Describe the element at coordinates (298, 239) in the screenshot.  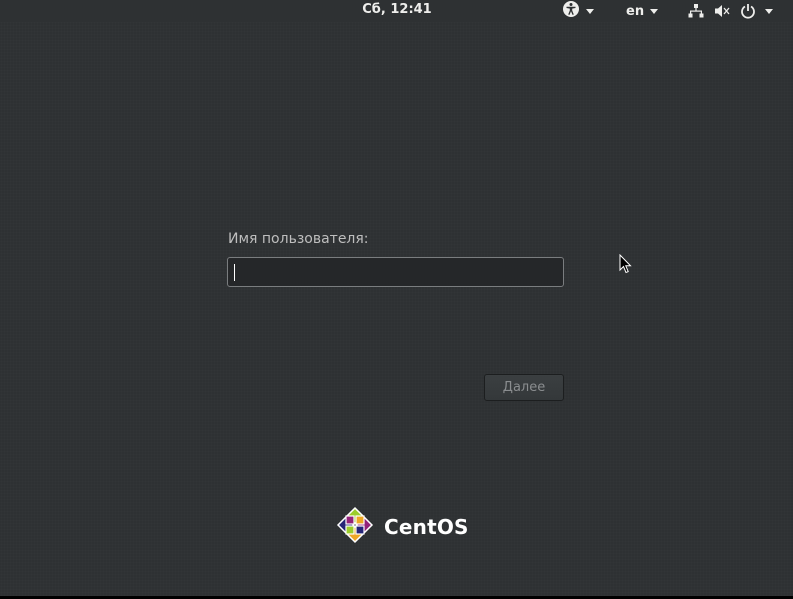
I see `username-label: Имя пользователя:` at that location.